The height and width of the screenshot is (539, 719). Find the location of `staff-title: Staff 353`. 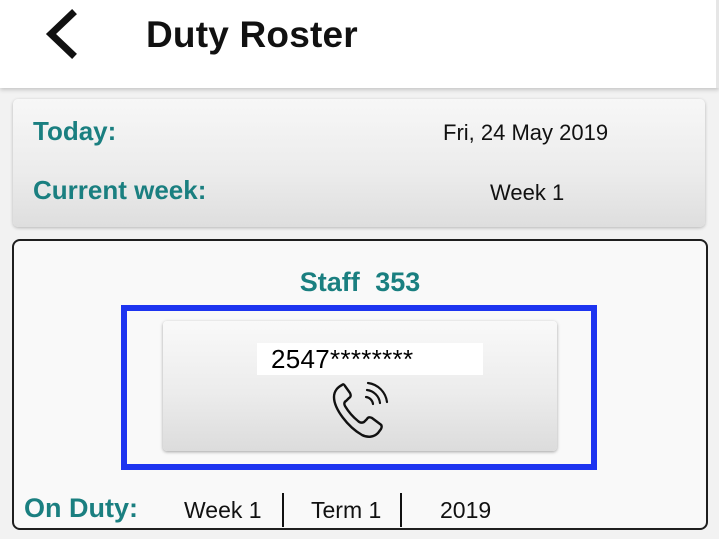

staff-title: Staff 353 is located at coordinates (360, 282).